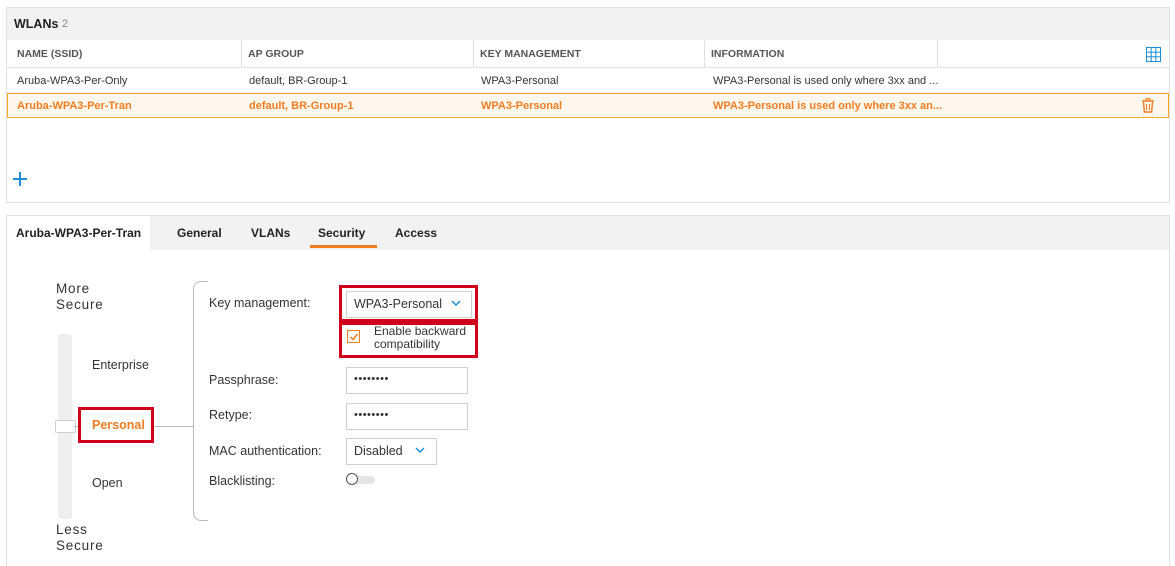 Image resolution: width=1175 pixels, height=566 pixels. I want to click on less-secure-label-line1: Less, so click(72, 529).